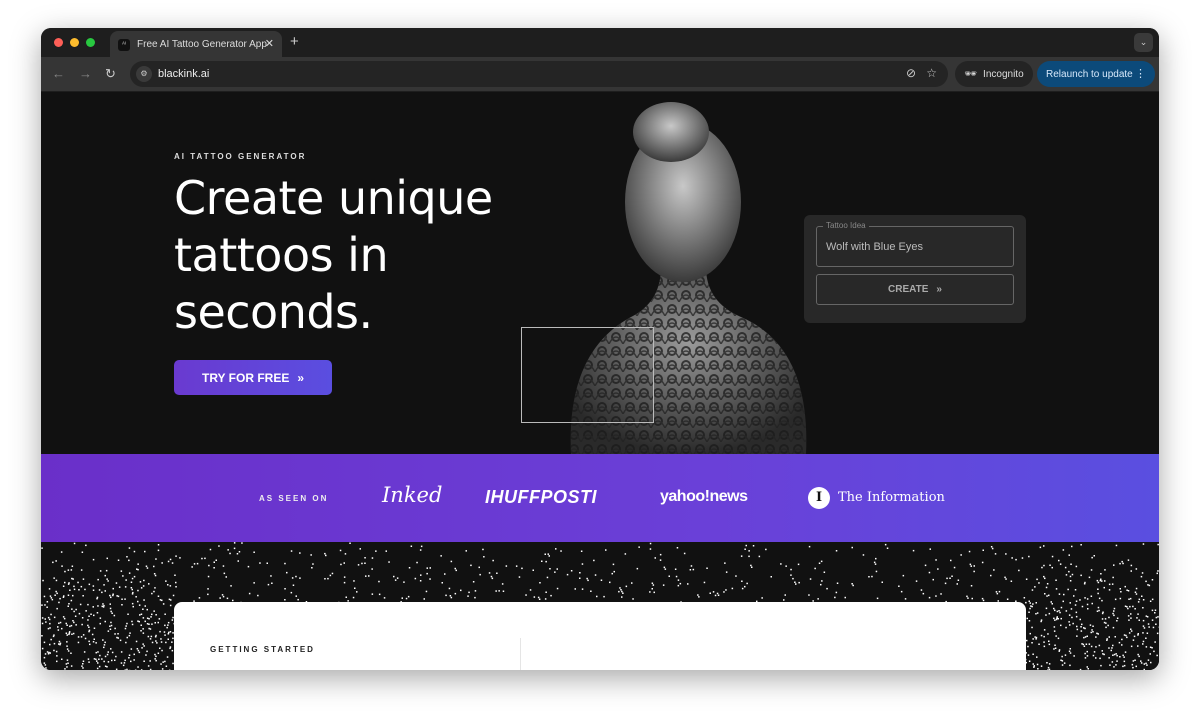  I want to click on as-seen-on-label: AS SEEN ON, so click(294, 498).